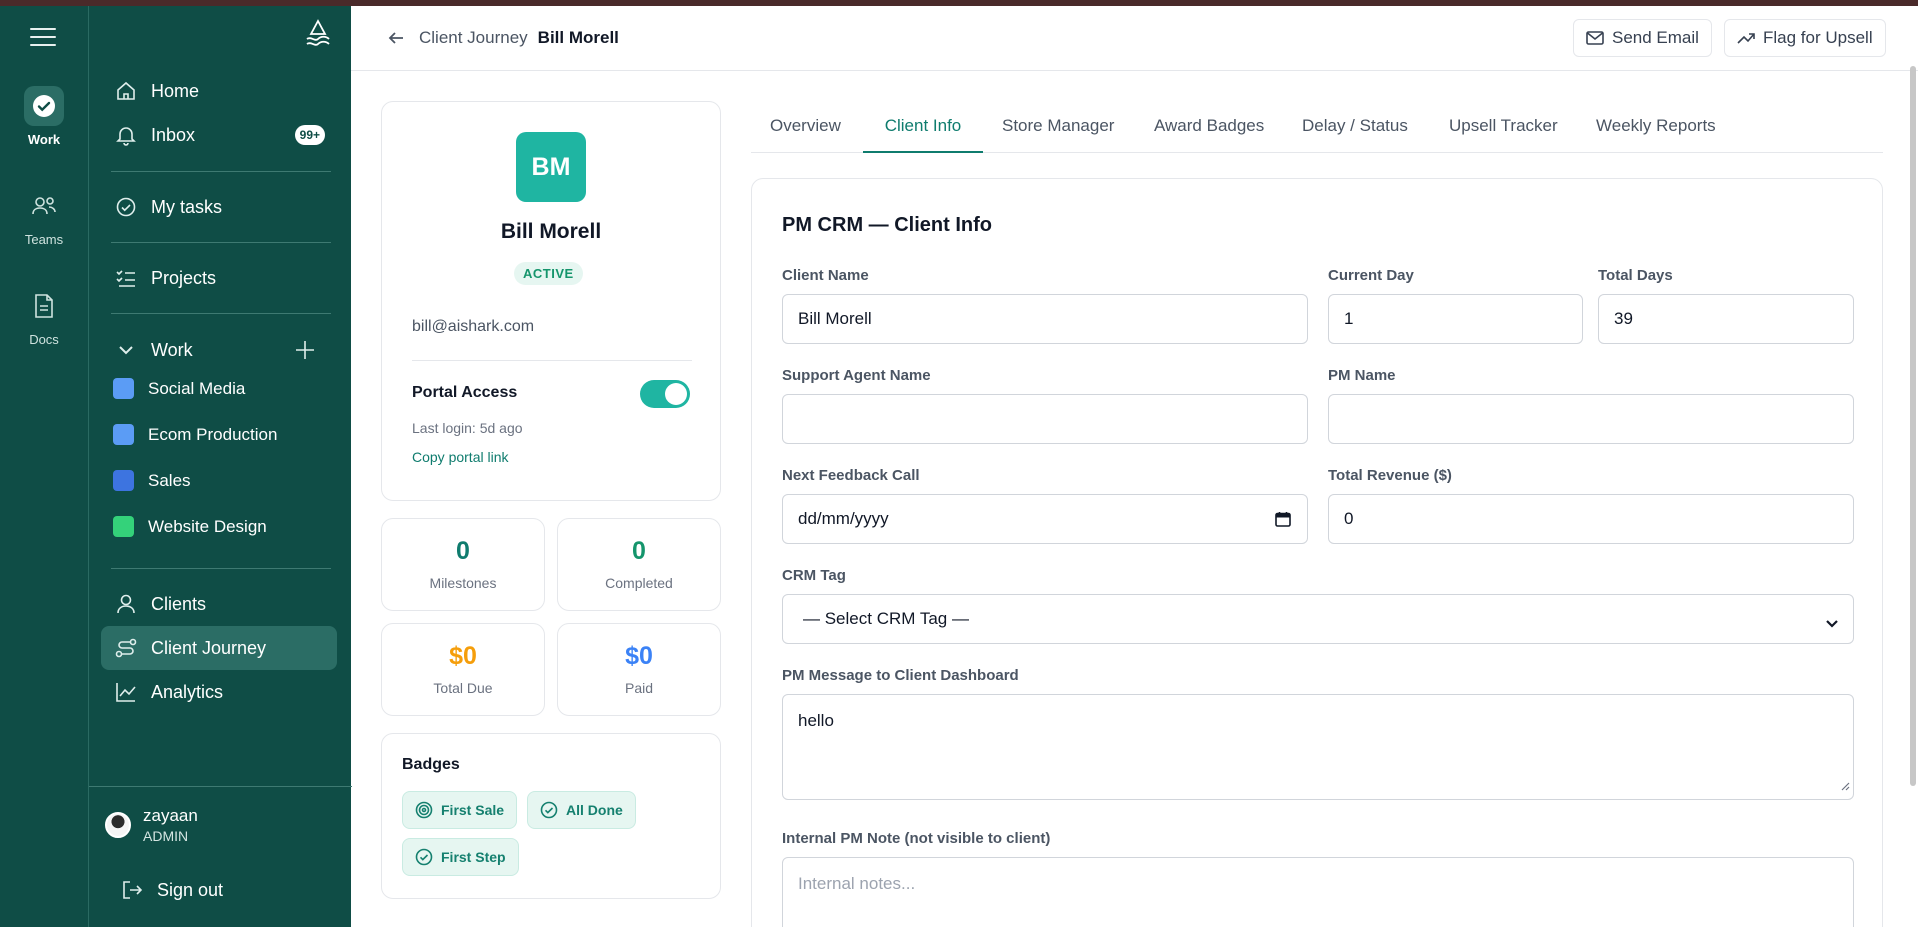 Image resolution: width=1918 pixels, height=927 pixels. I want to click on send-email-button: Send Email, so click(1642, 38).